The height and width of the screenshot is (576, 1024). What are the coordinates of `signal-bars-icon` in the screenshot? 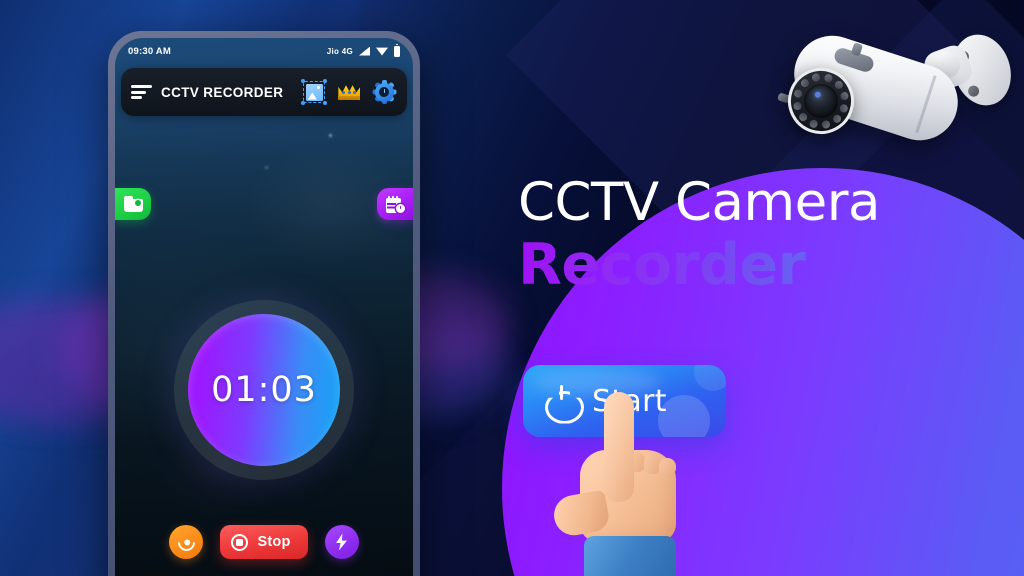 It's located at (364, 51).